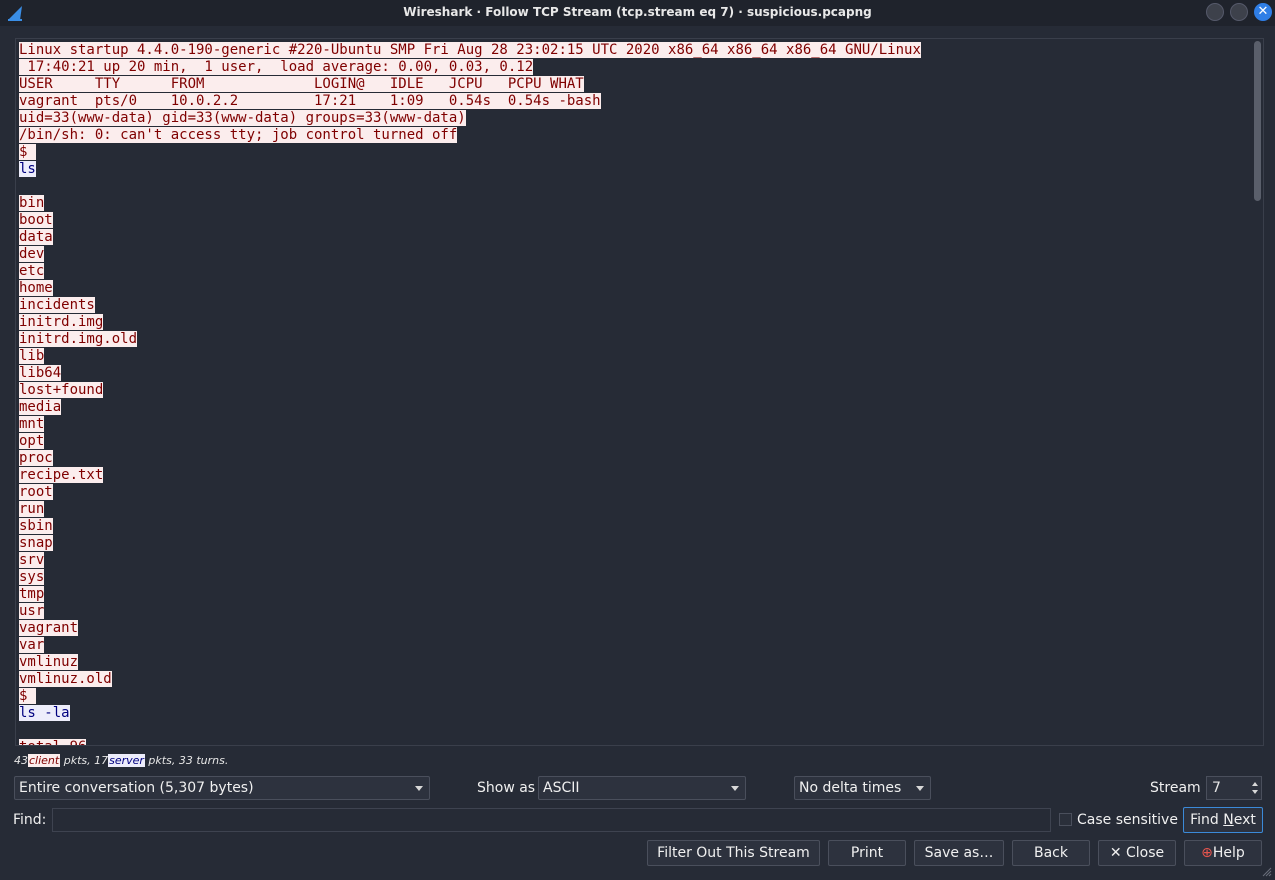 The width and height of the screenshot is (1275, 880). I want to click on delta-times-select: No delta times, so click(862, 788).